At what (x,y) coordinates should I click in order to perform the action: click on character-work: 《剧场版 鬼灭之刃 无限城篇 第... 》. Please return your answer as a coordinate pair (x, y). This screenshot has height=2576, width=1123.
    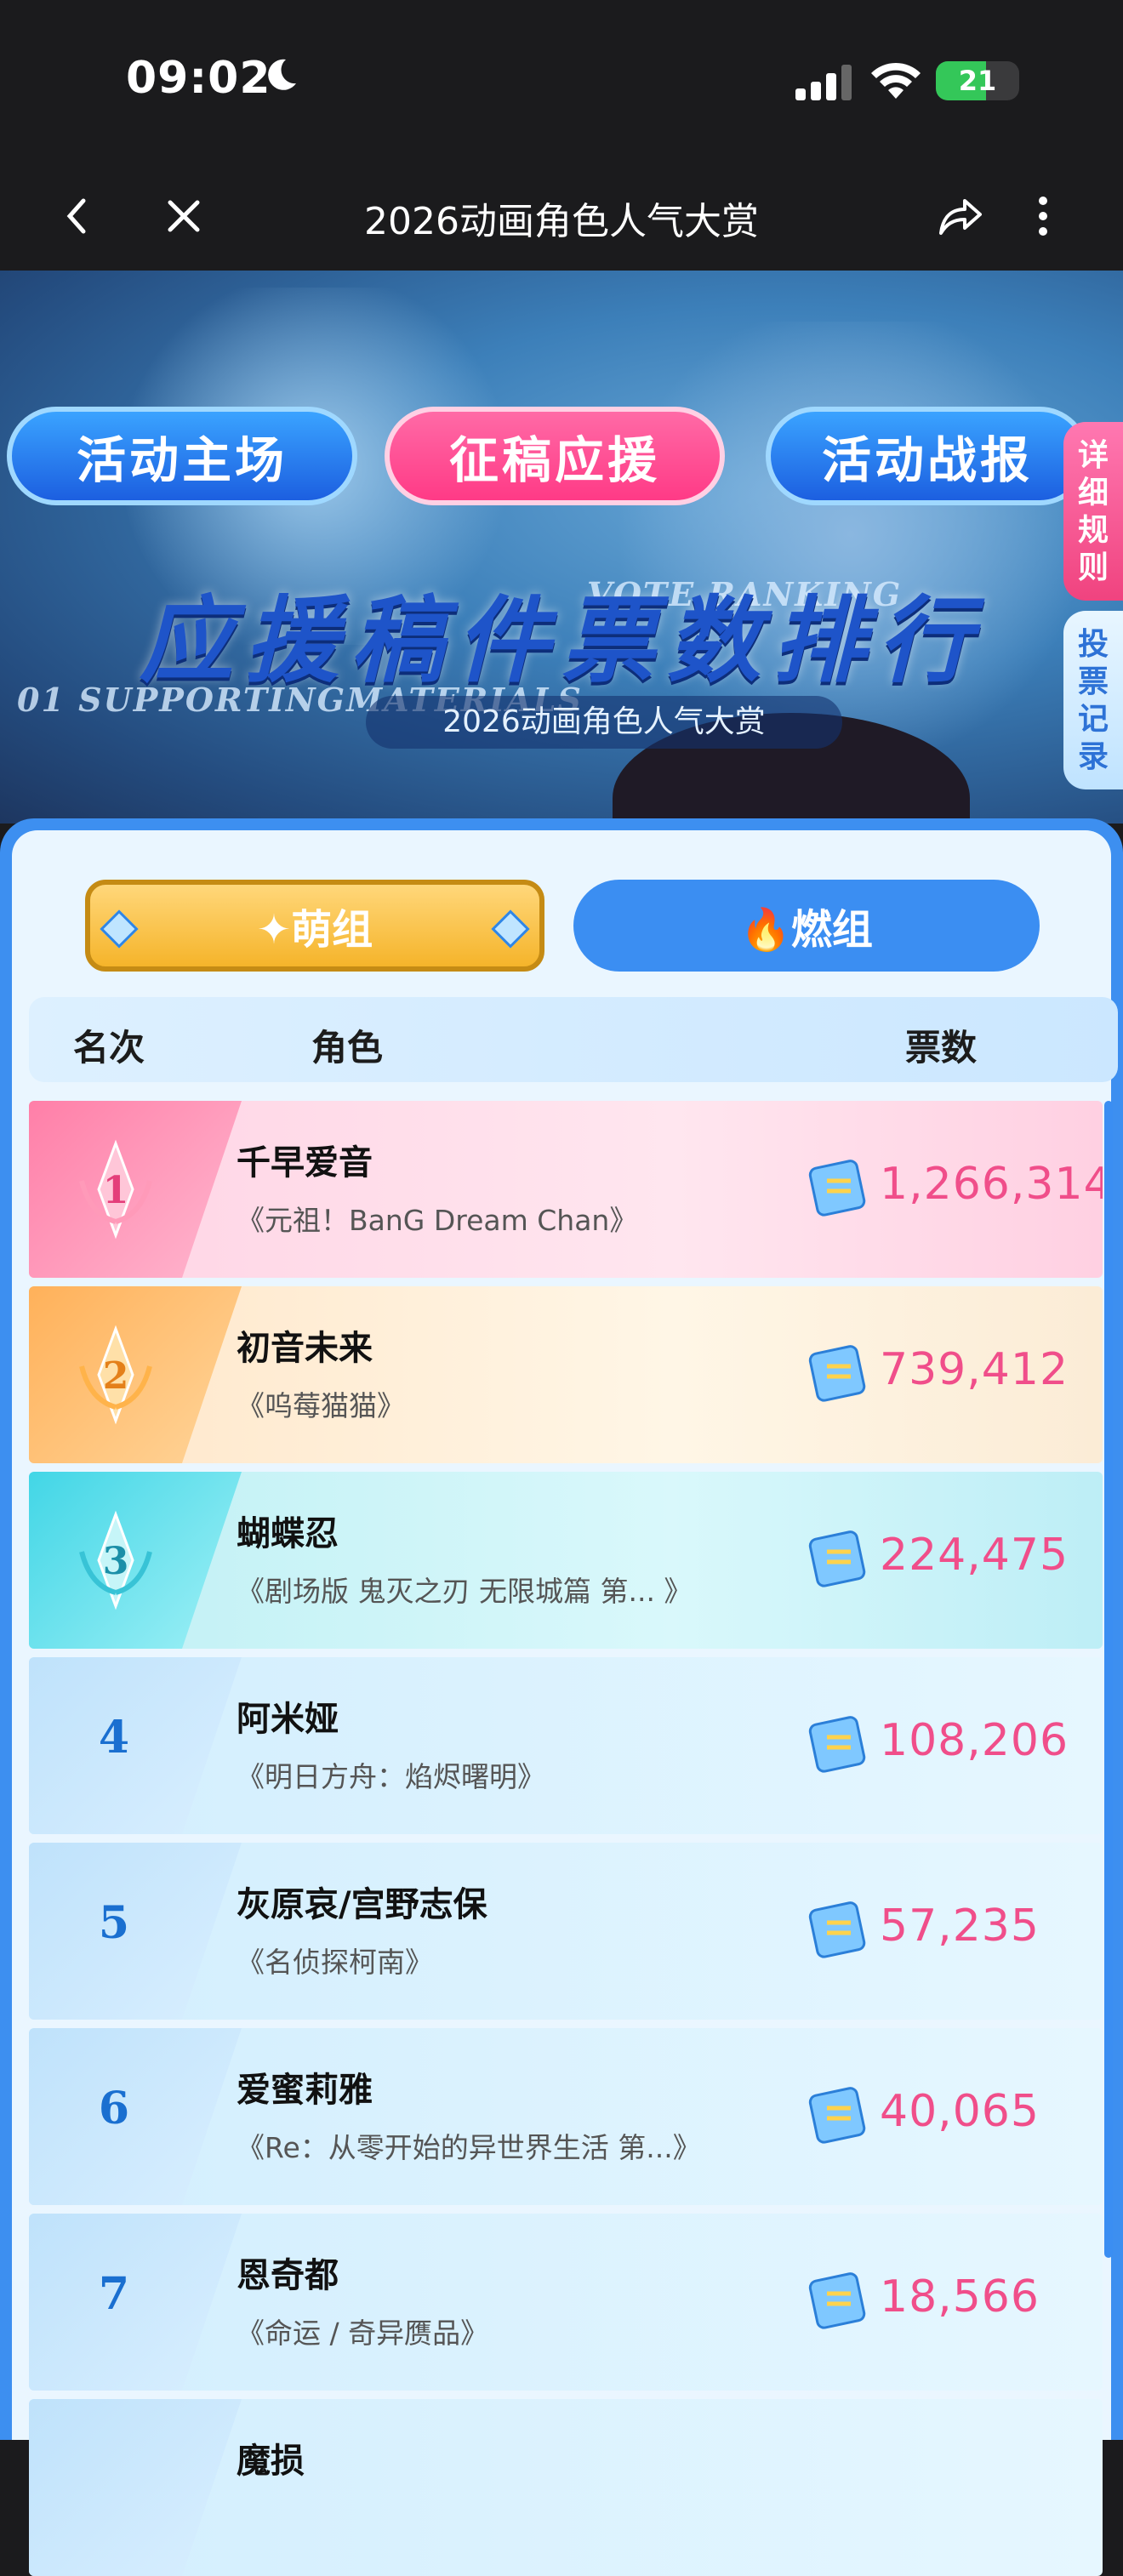
    Looking at the image, I should click on (465, 1592).